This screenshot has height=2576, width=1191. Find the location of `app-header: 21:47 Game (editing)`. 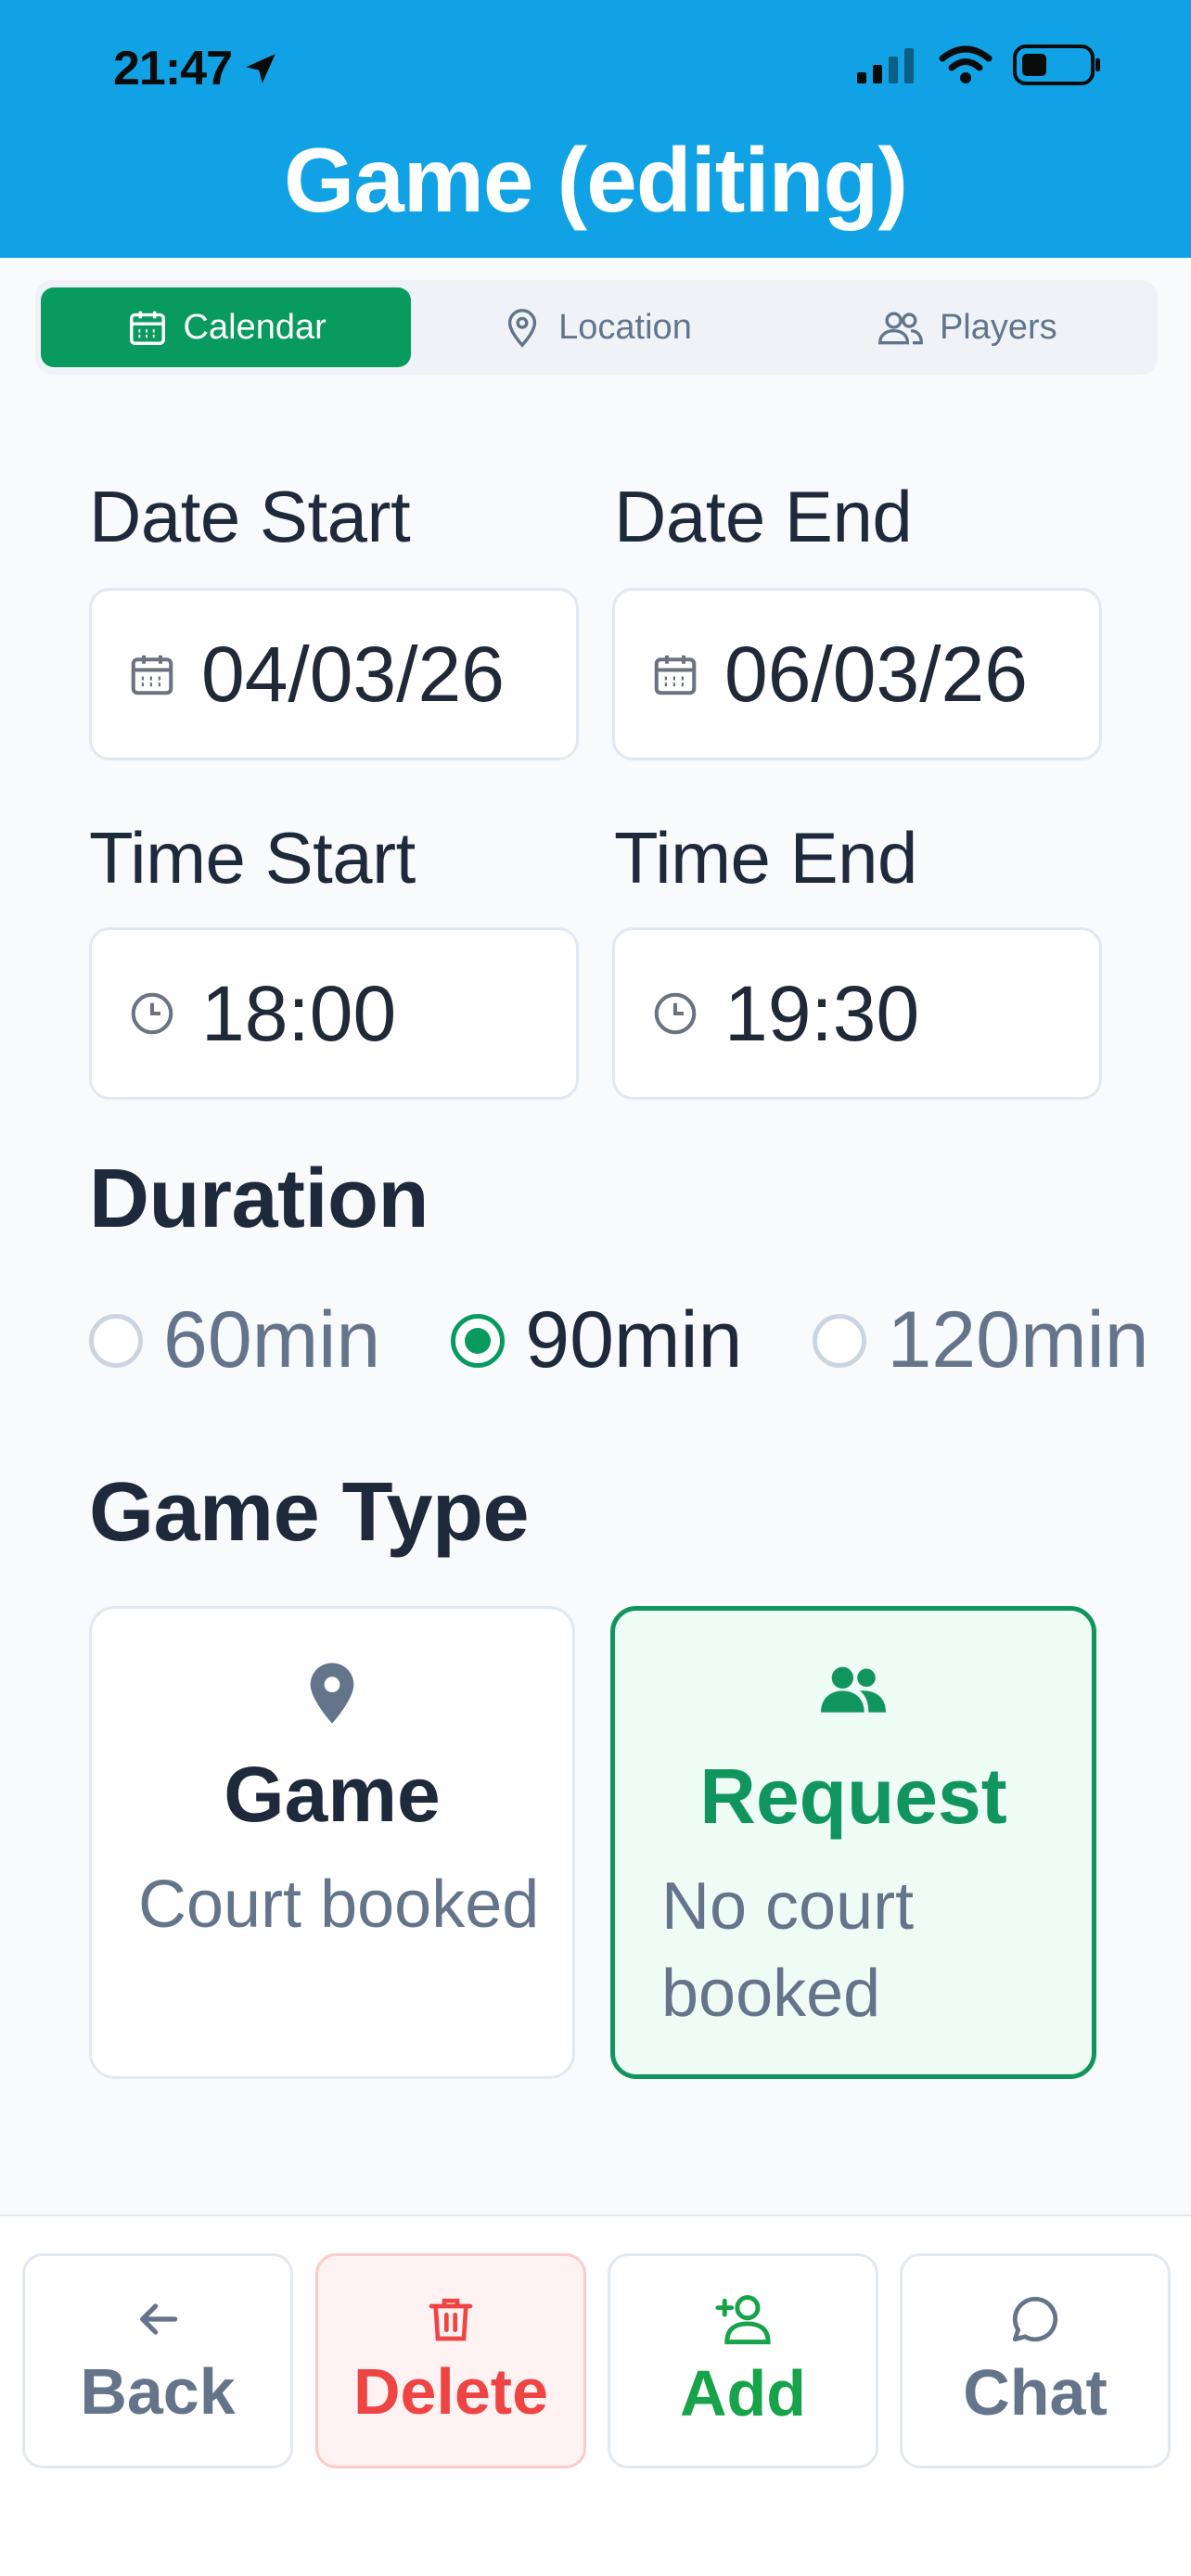

app-header: 21:47 Game (editing) is located at coordinates (595, 129).